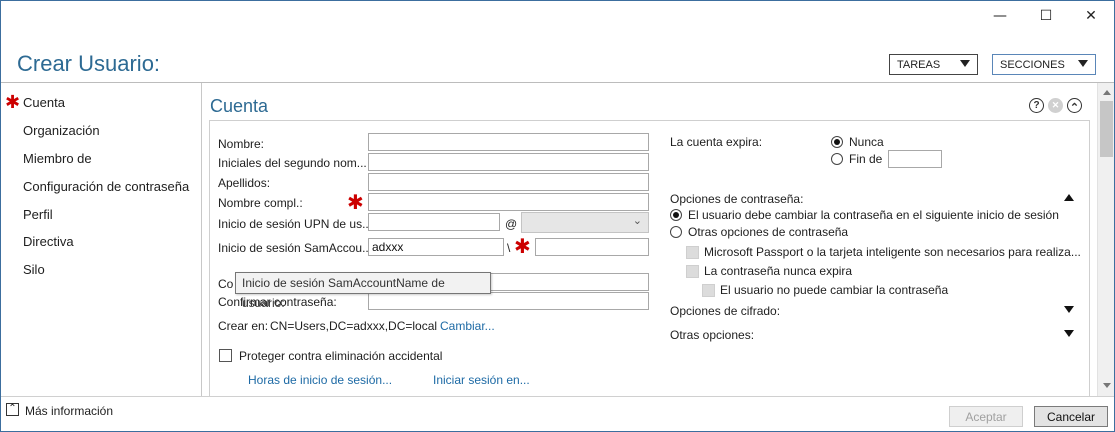 The width and height of the screenshot is (1115, 432). Describe the element at coordinates (508, 142) in the screenshot. I see `nombre-input` at that location.